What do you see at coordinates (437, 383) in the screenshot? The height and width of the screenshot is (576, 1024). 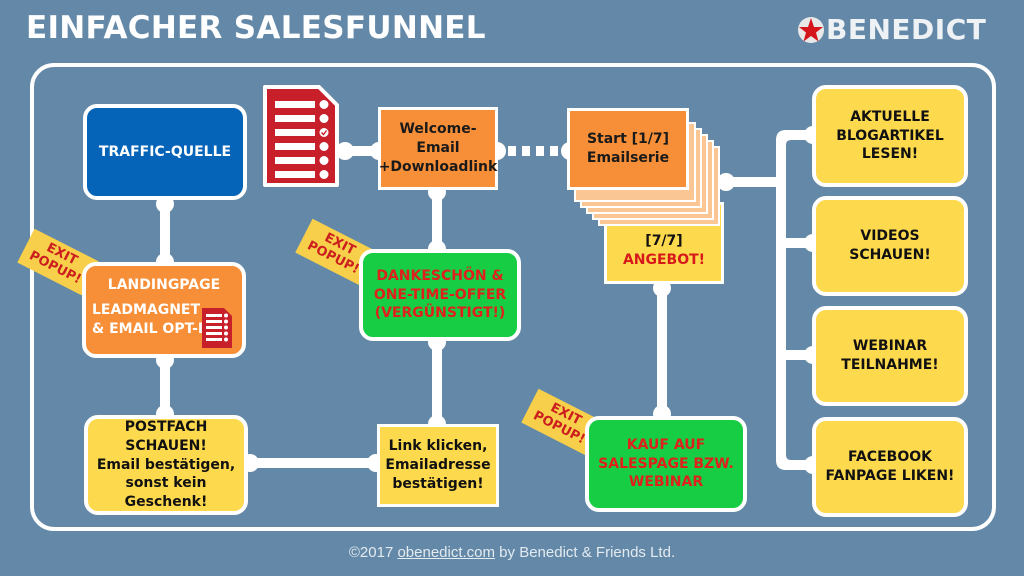 I see `connector-link-dankeschoen` at bounding box center [437, 383].